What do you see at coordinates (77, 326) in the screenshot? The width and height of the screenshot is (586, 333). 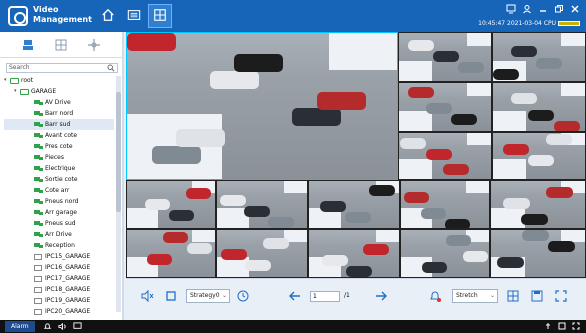 I see `display-icon` at bounding box center [77, 326].